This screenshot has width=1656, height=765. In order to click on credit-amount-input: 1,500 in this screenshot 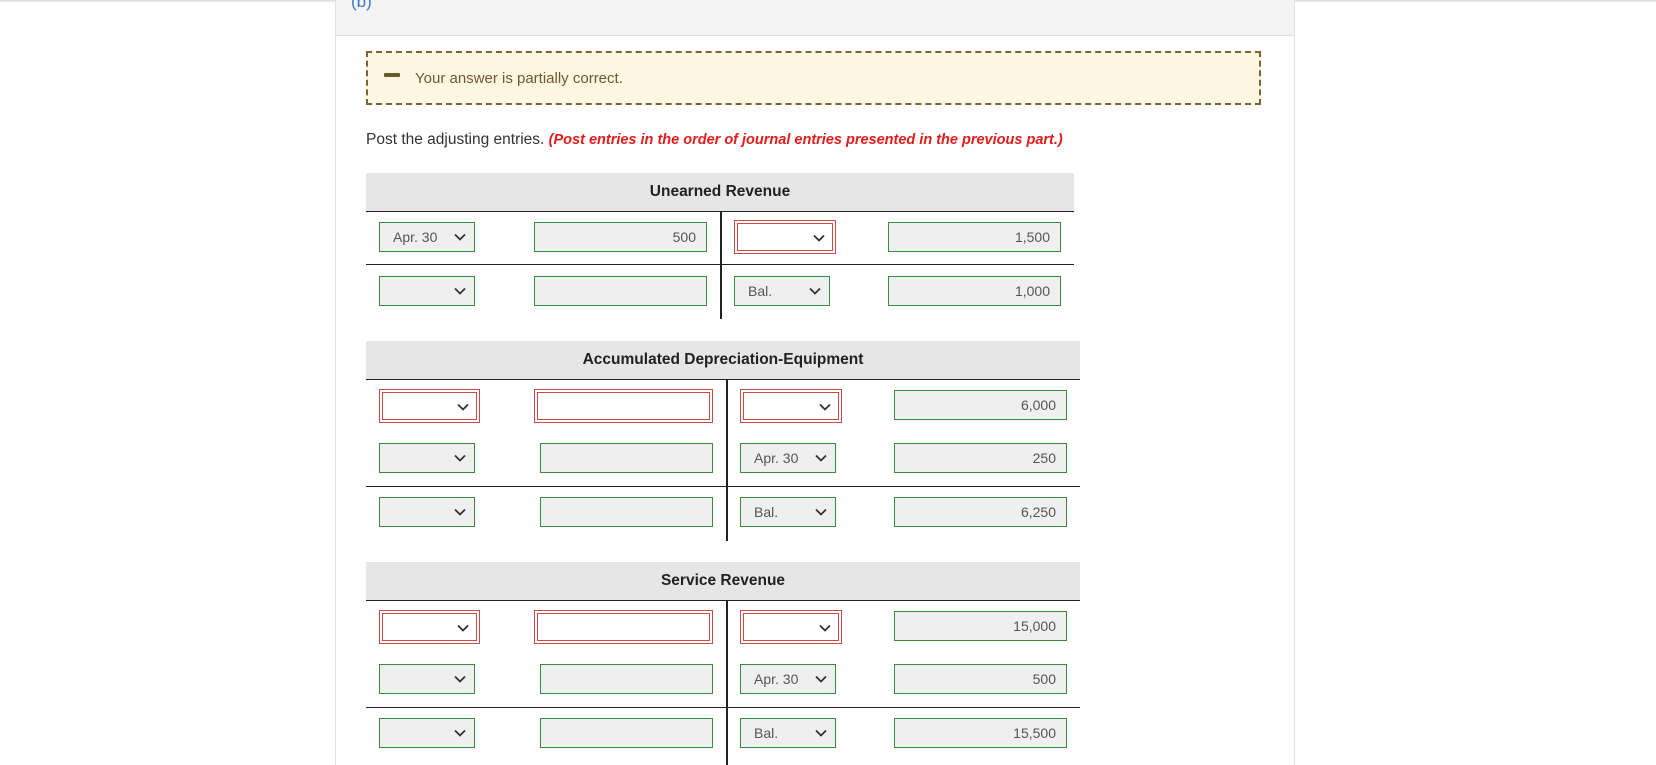, I will do `click(974, 237)`.